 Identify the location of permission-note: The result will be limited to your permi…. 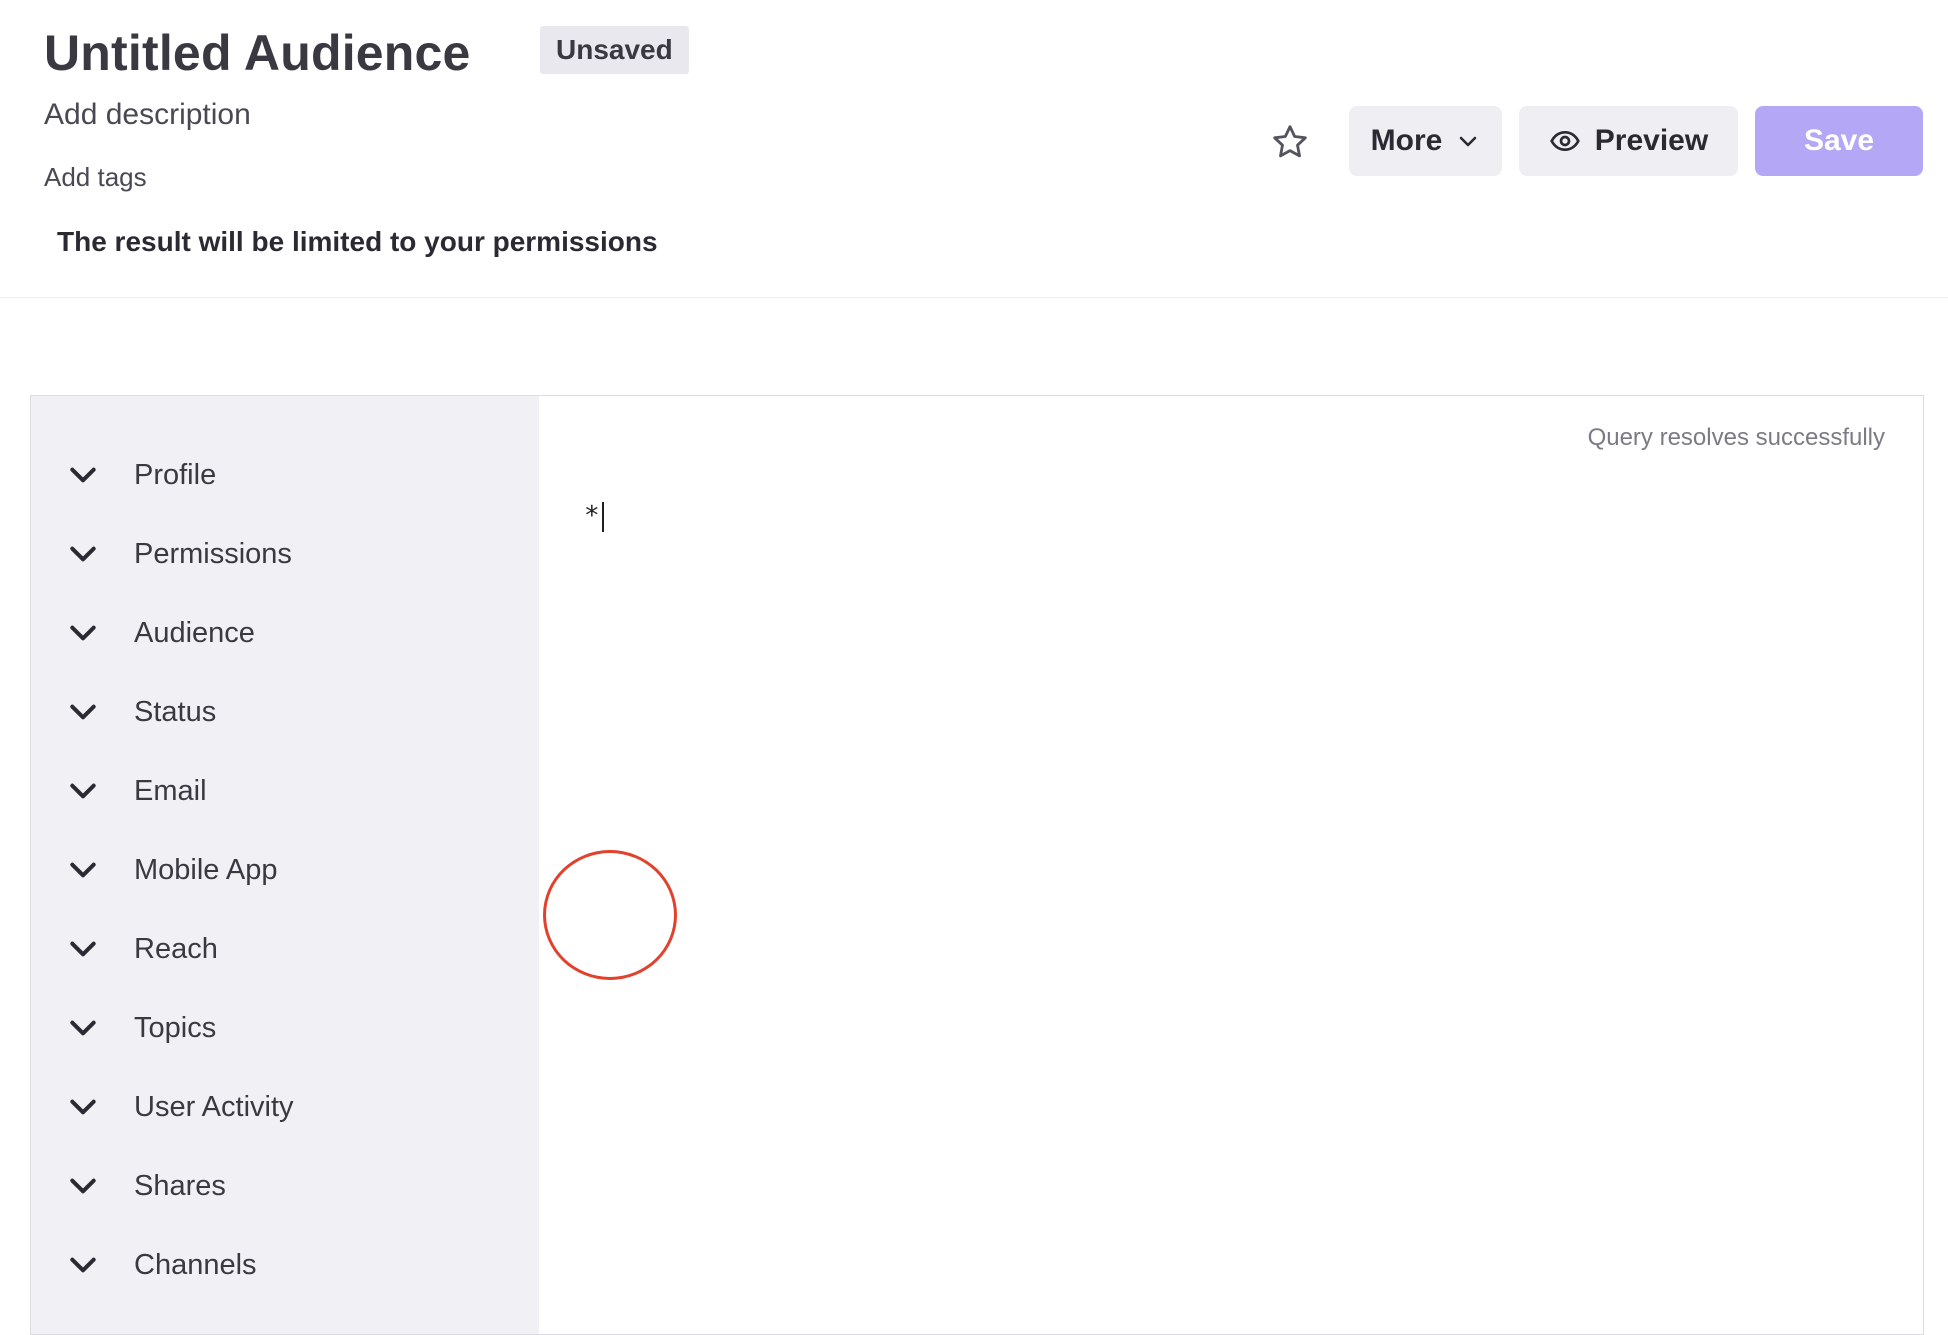
(357, 242).